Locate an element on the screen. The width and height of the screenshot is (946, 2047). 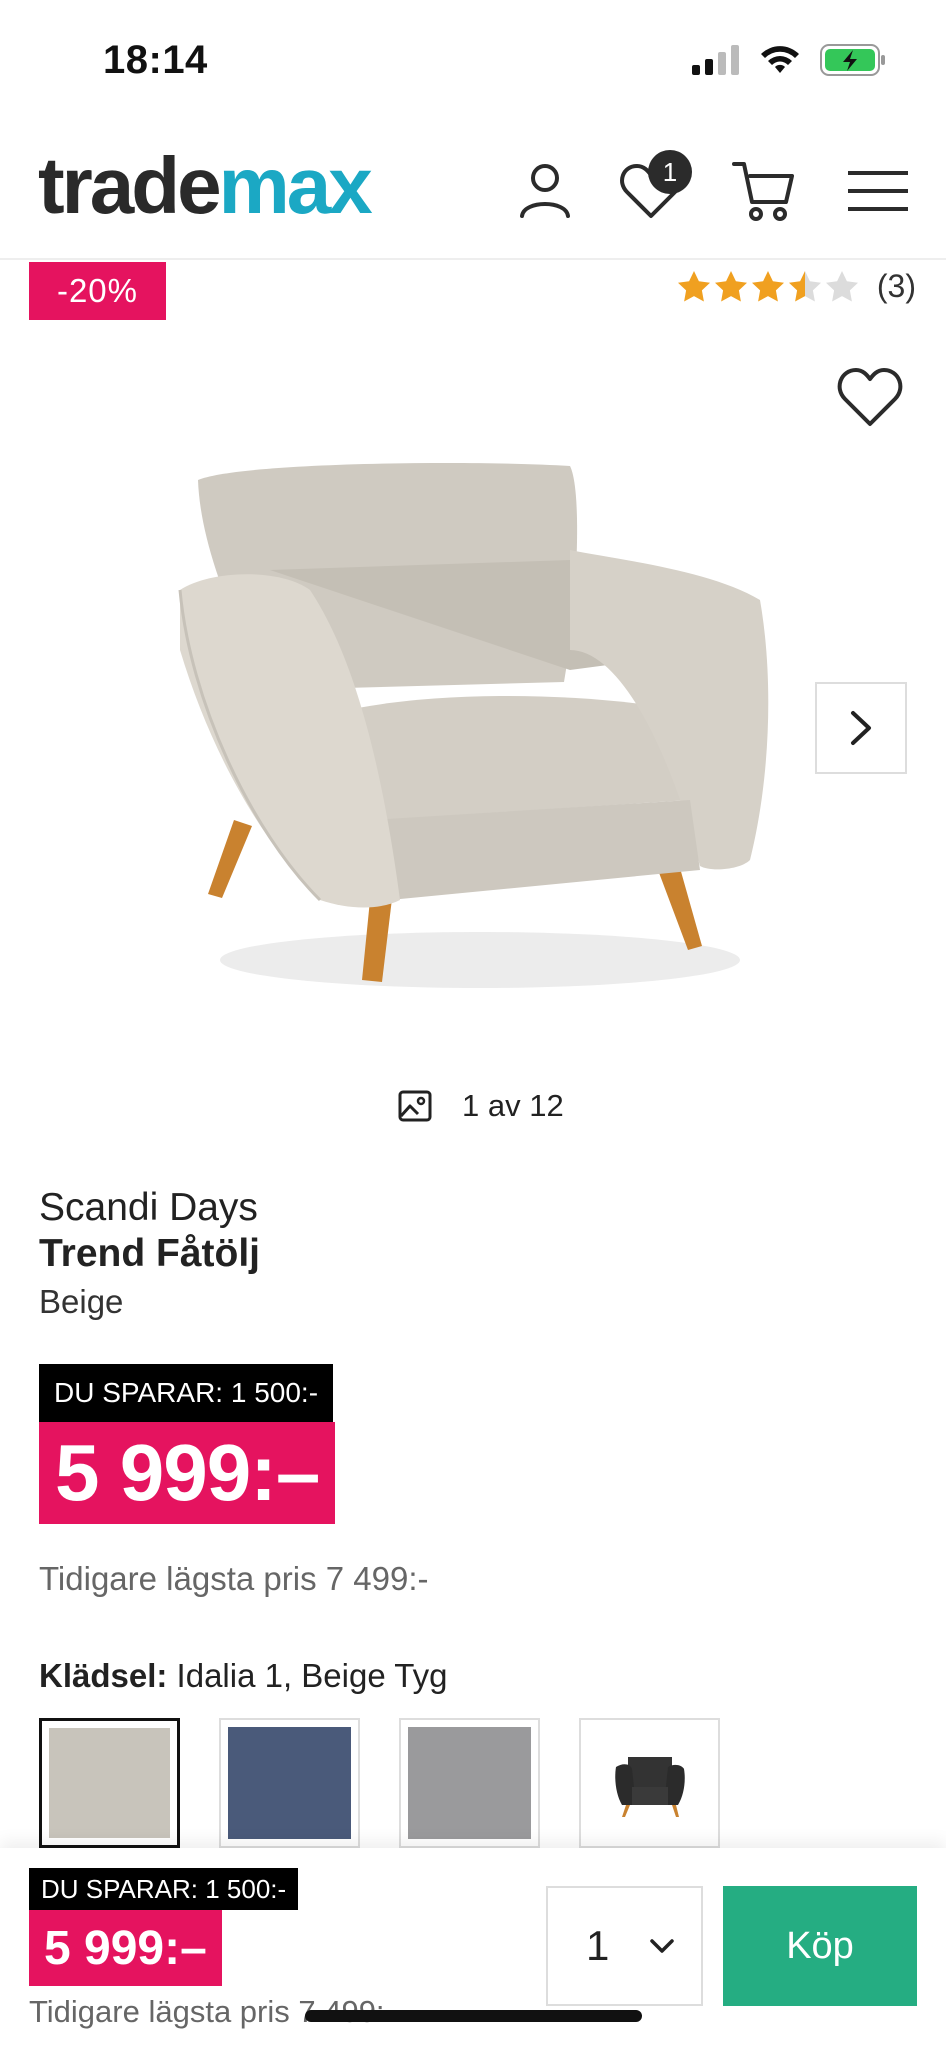
upholstery-info: Klädsel: Idalia 1, Beige Tyg is located at coordinates (243, 1676).